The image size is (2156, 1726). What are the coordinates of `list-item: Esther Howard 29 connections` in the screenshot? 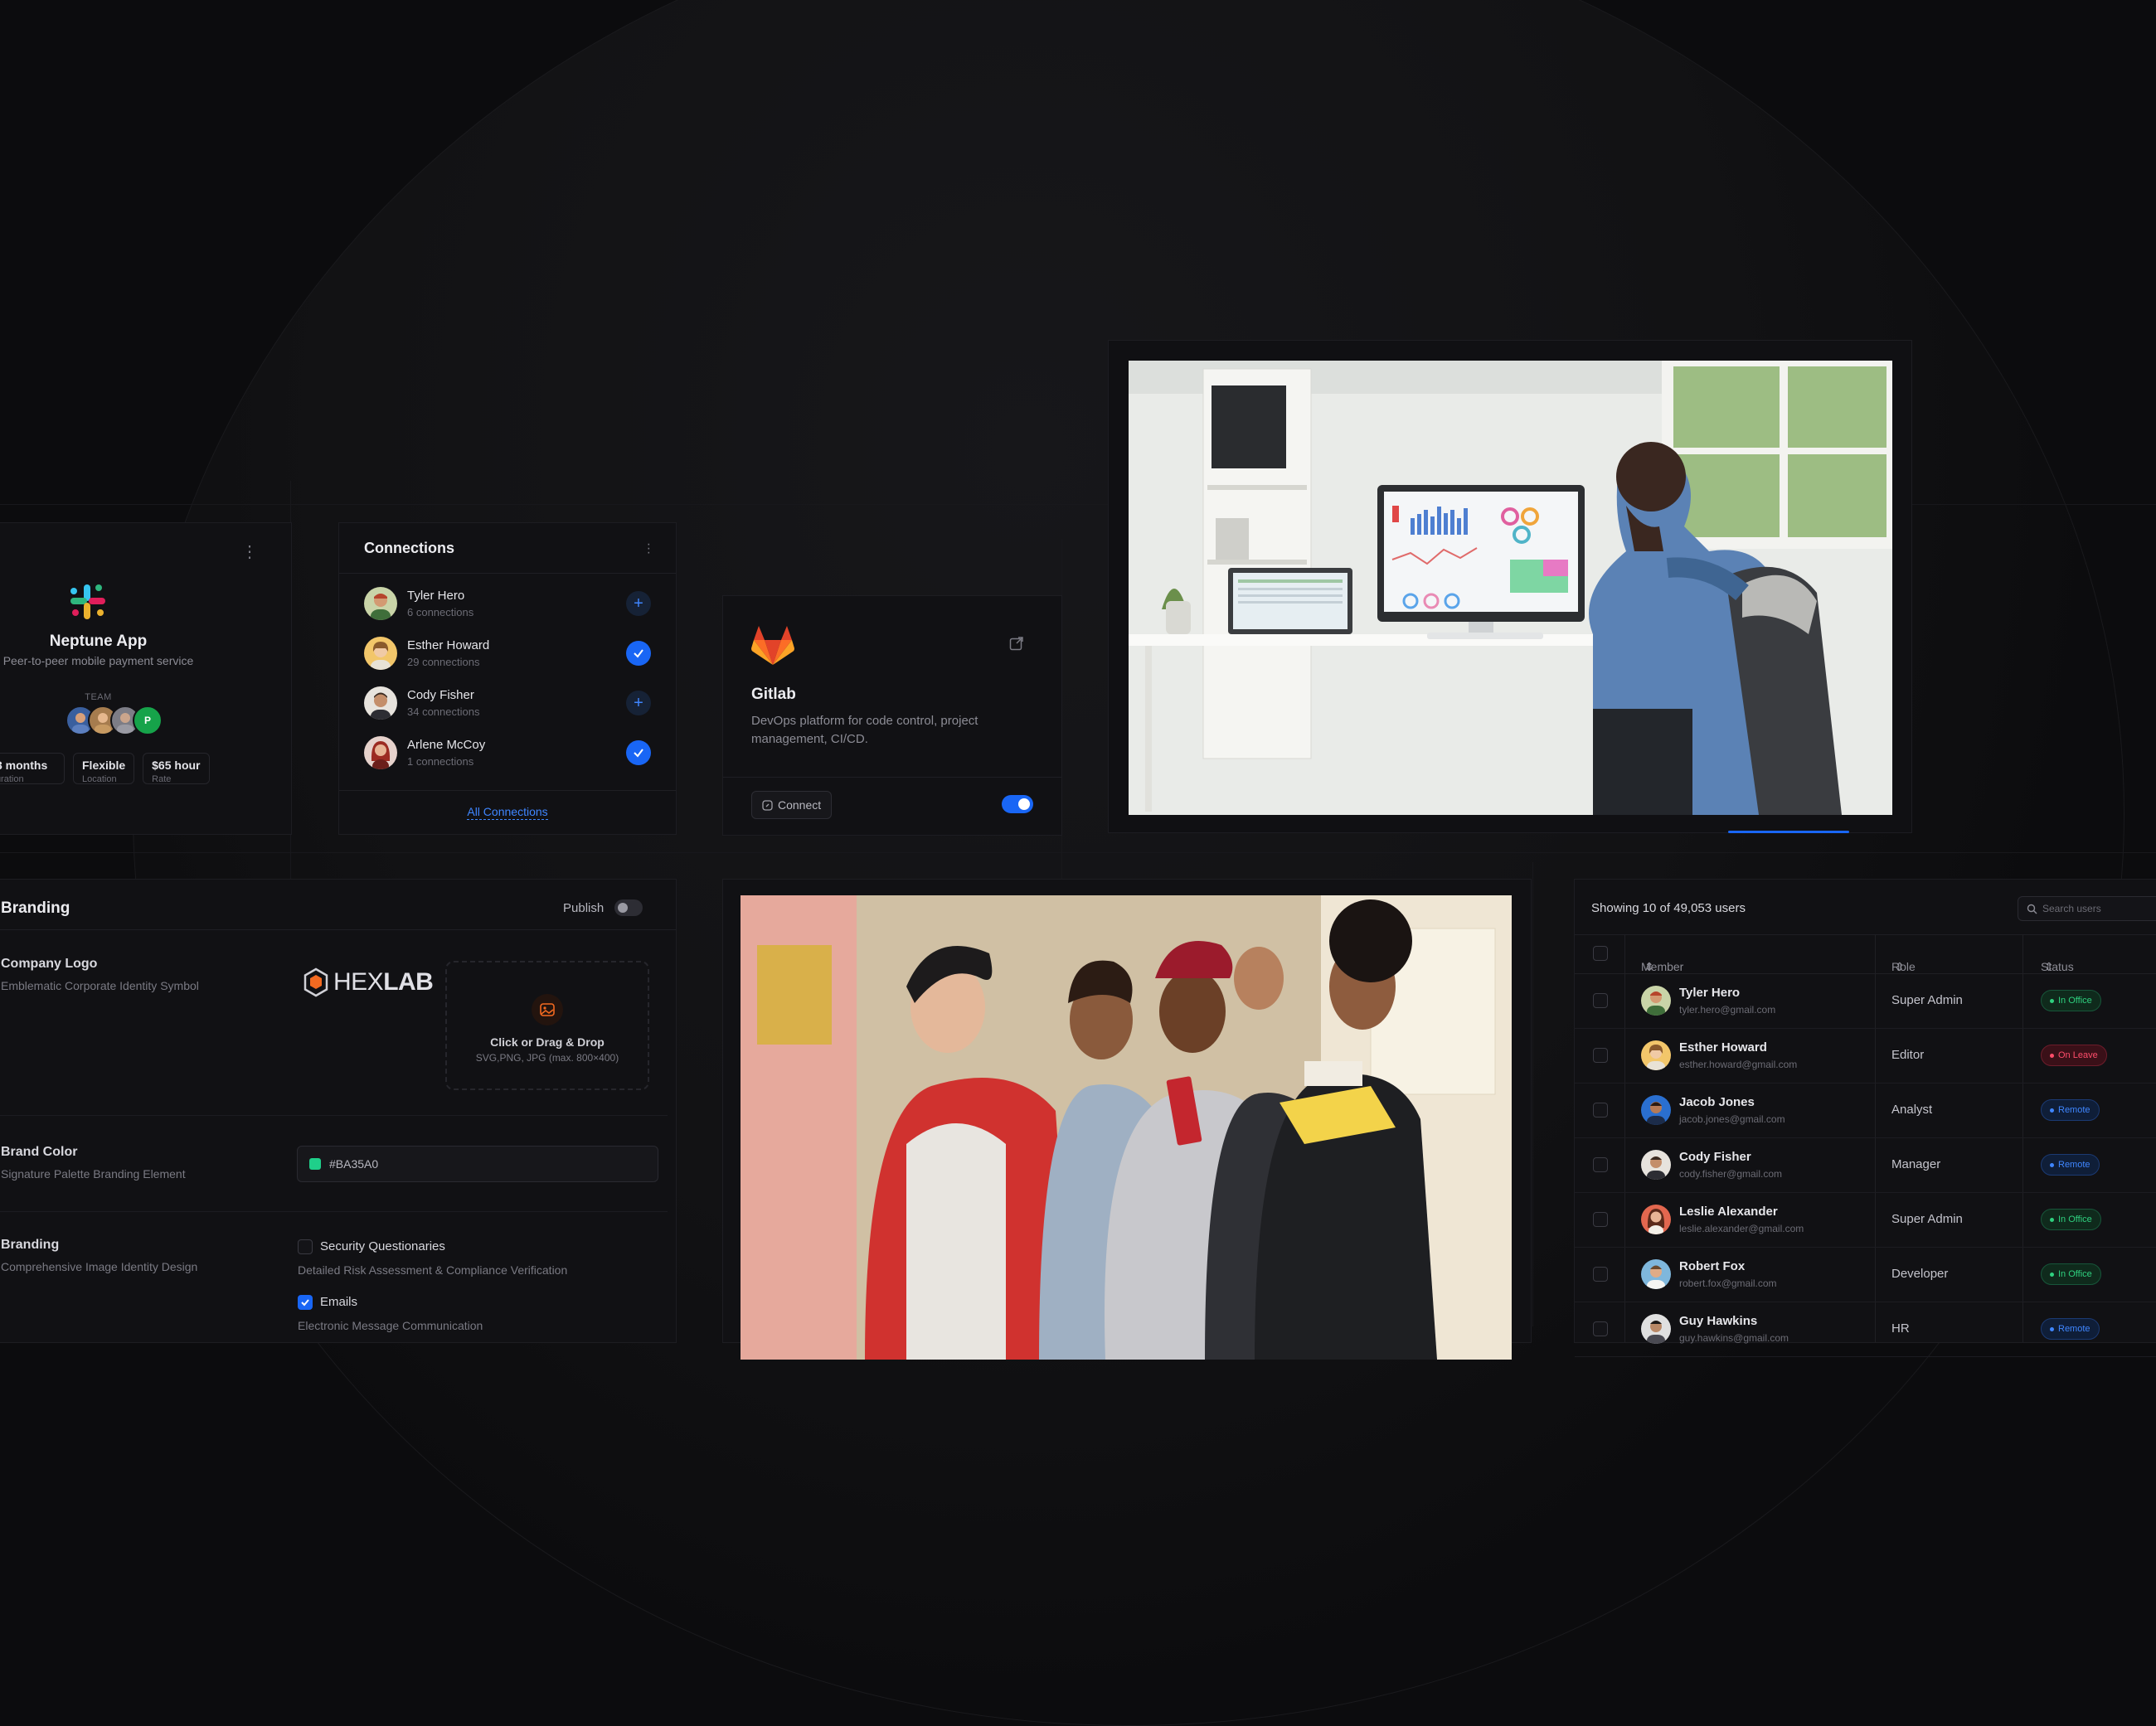 It's located at (507, 653).